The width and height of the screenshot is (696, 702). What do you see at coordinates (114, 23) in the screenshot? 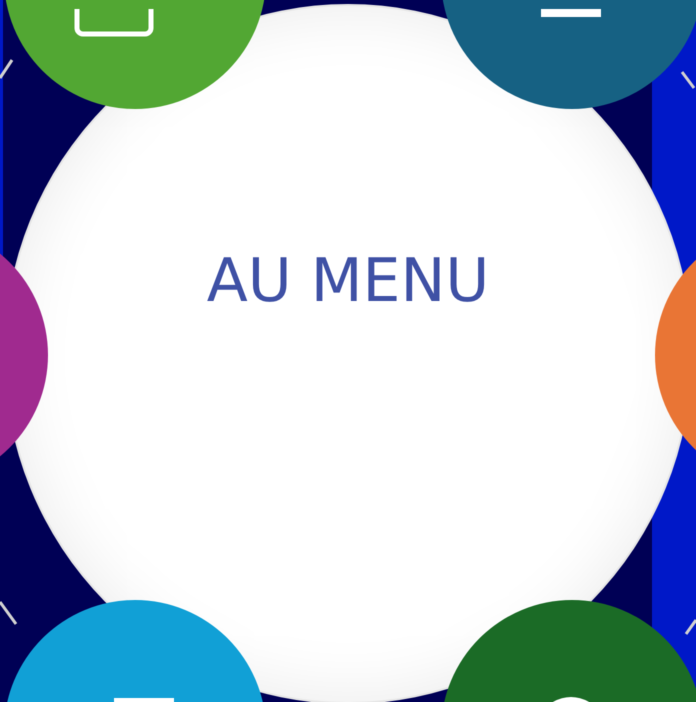
I see `frame-icon` at bounding box center [114, 23].